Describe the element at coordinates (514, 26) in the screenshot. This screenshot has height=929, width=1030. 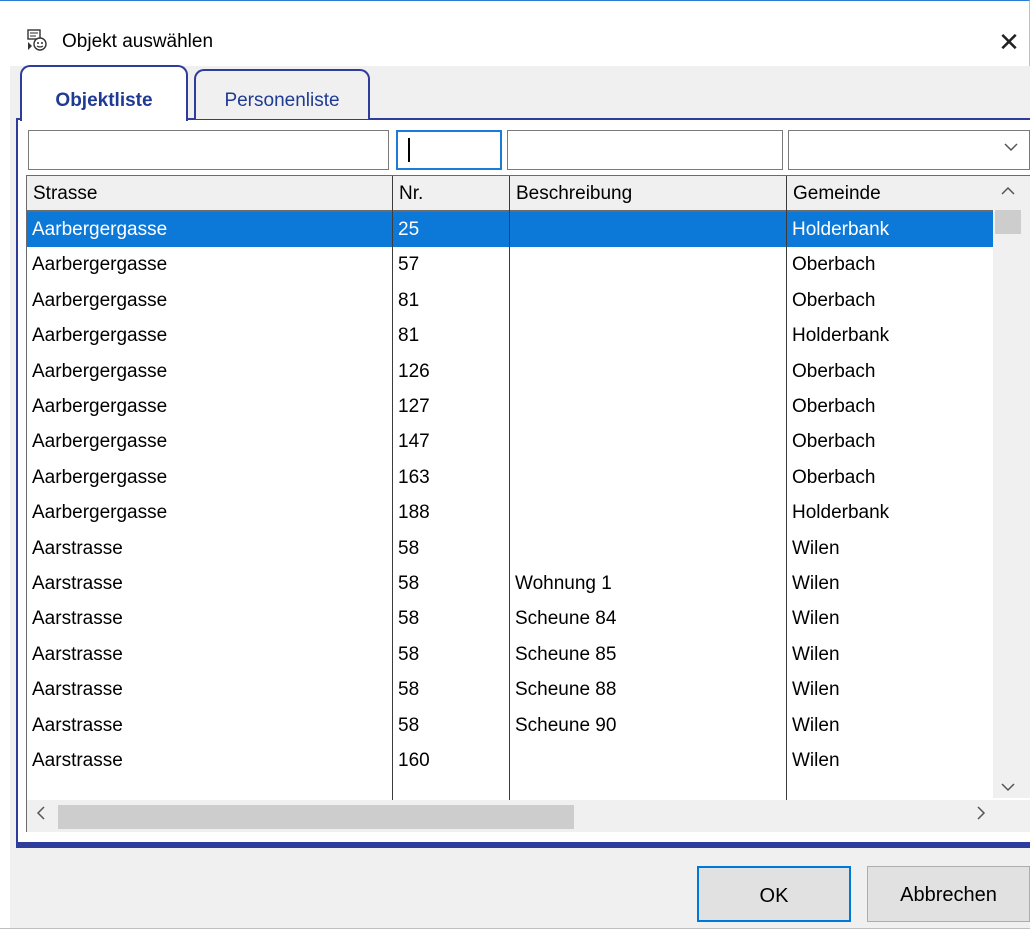
I see `title-bar: Objekt auswählen` at that location.